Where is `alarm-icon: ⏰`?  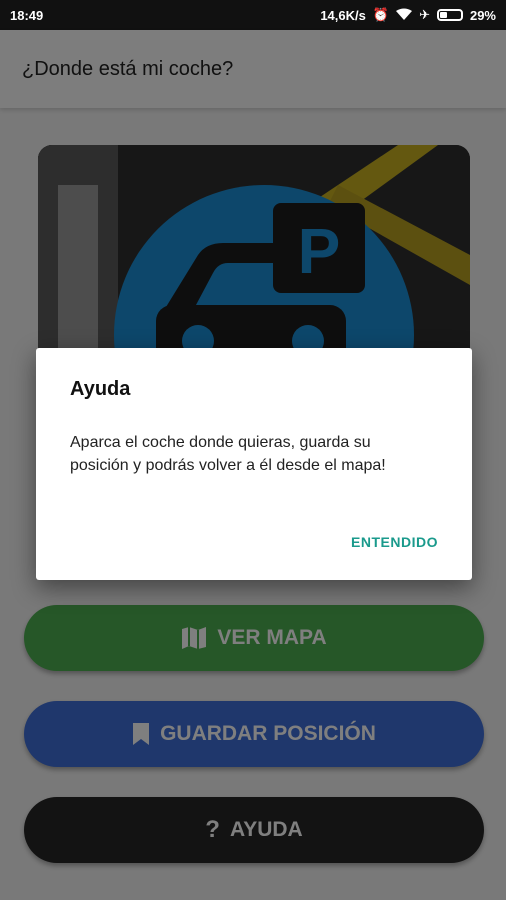
alarm-icon: ⏰ is located at coordinates (381, 14).